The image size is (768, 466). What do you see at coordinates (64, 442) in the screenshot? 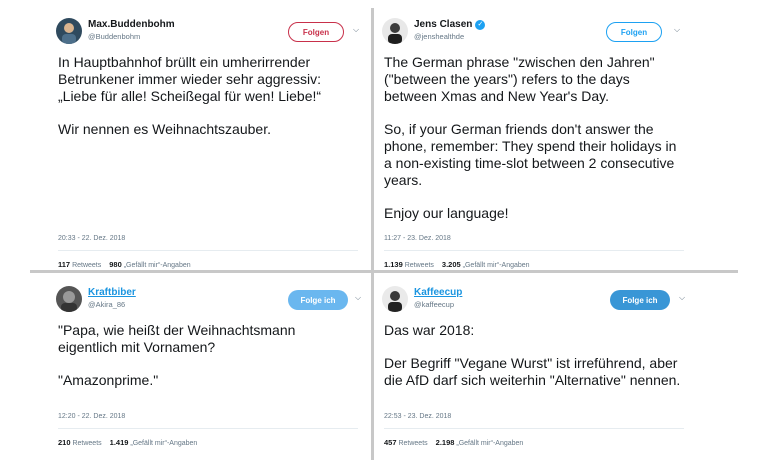
I see `retweet-count: 210` at bounding box center [64, 442].